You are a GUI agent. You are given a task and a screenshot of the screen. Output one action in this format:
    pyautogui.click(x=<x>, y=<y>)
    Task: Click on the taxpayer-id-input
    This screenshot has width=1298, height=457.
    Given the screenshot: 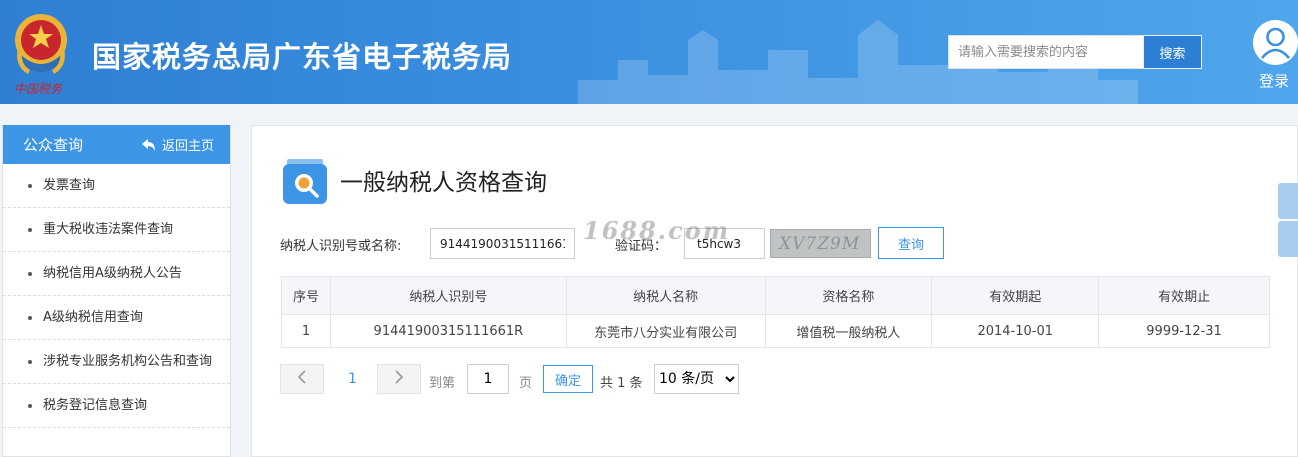 What is the action you would take?
    pyautogui.click(x=502, y=243)
    